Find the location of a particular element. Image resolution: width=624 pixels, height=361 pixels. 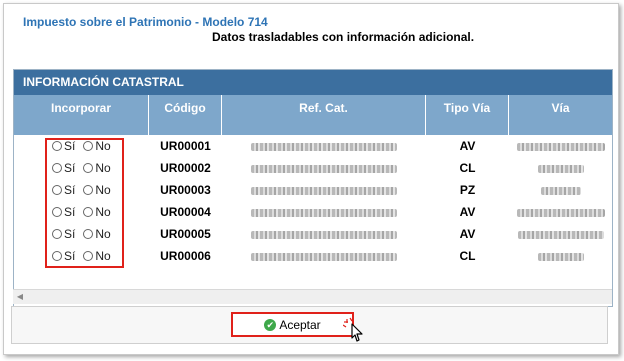

column-header-incorporar: Incorporar is located at coordinates (81, 115).